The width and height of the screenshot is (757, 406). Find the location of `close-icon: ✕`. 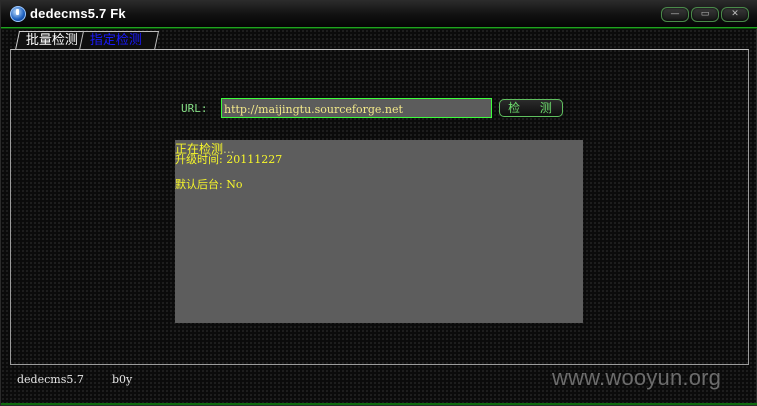

close-icon: ✕ is located at coordinates (735, 14).